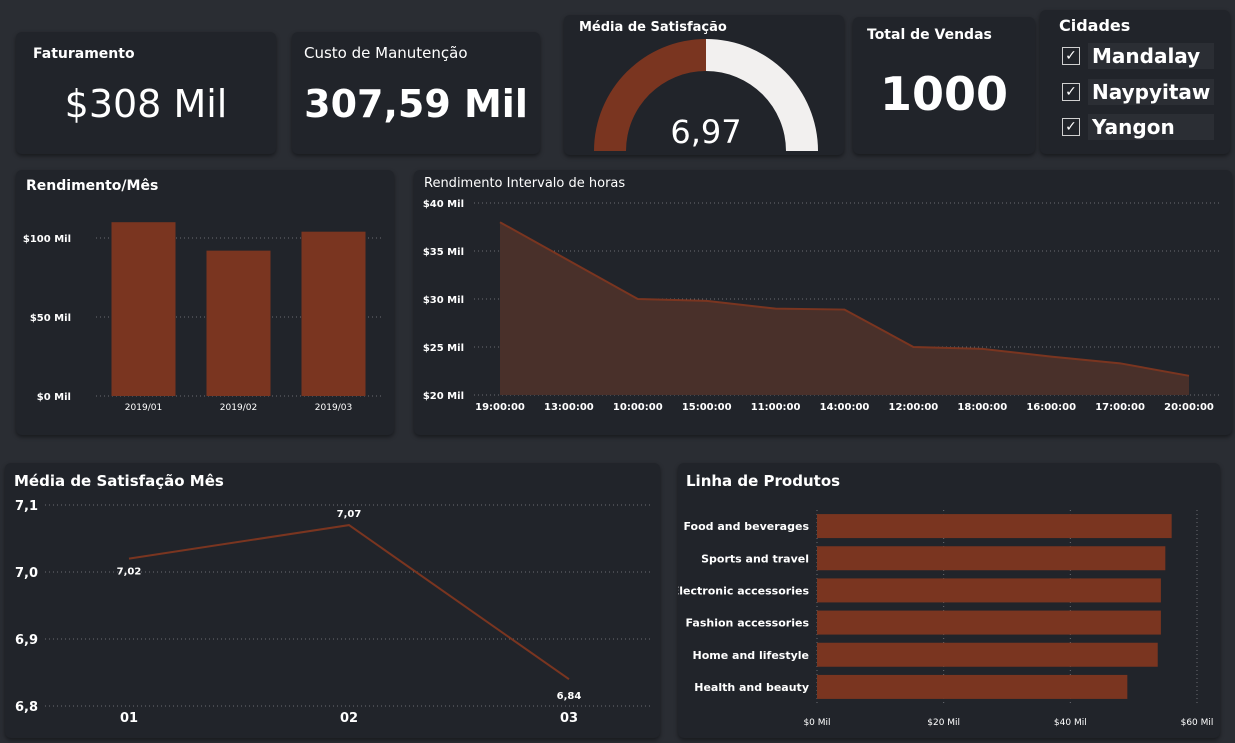  Describe the element at coordinates (443, 252) in the screenshot. I see `y-tick-label: $35 Mil` at that location.